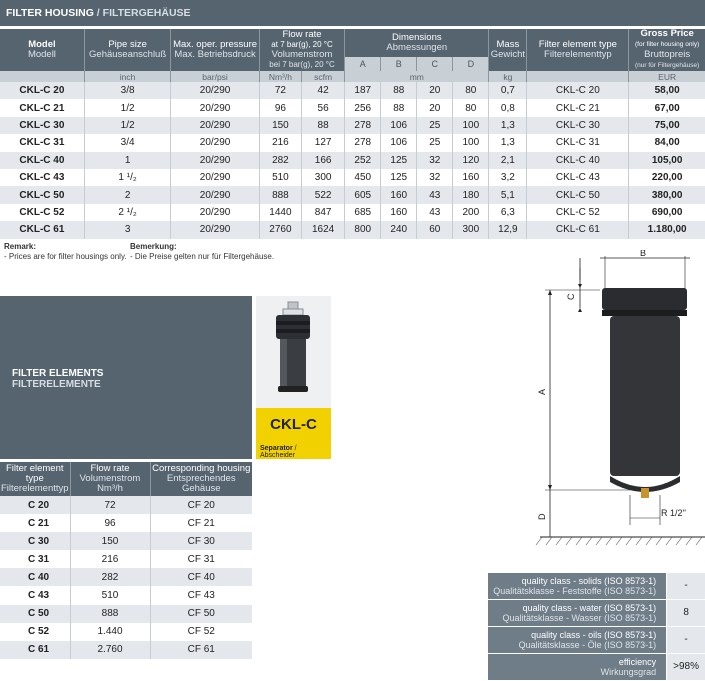  Describe the element at coordinates (507, 195) in the screenshot. I see `cell-mass: 5,1` at that location.